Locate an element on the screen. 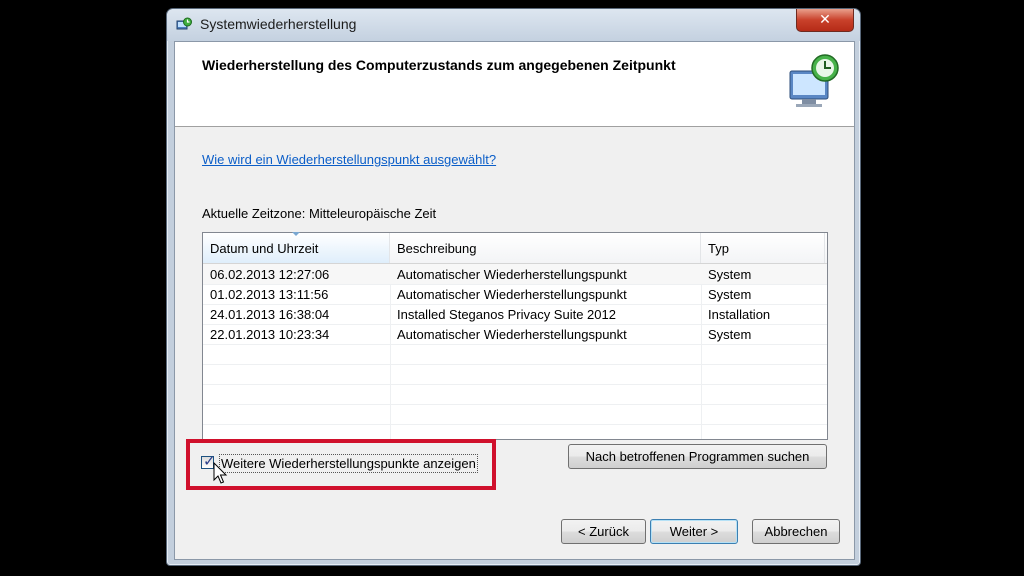 The height and width of the screenshot is (576, 1024). column-header-description-label: Beschreibung is located at coordinates (437, 248).